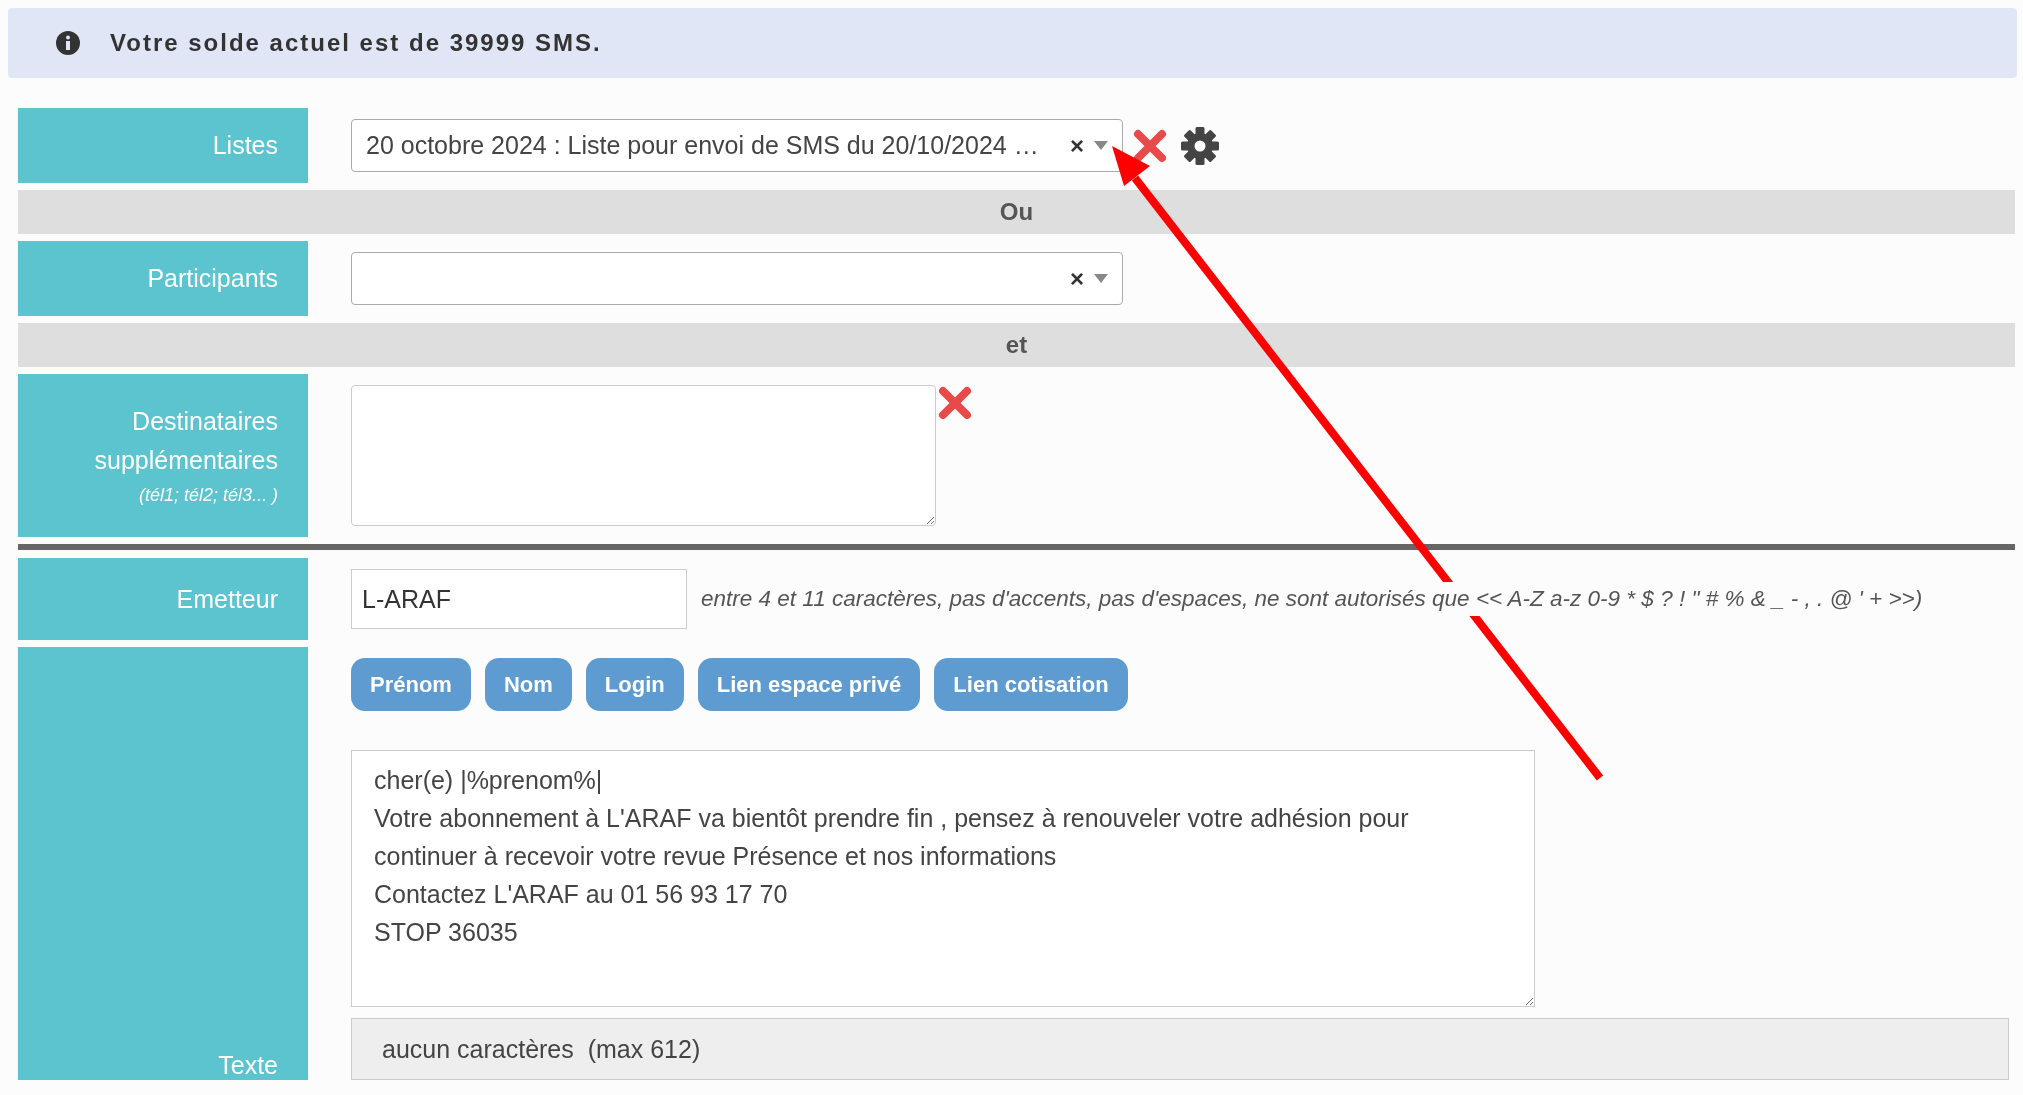  I want to click on separator-bar: Ou, so click(1016, 212).